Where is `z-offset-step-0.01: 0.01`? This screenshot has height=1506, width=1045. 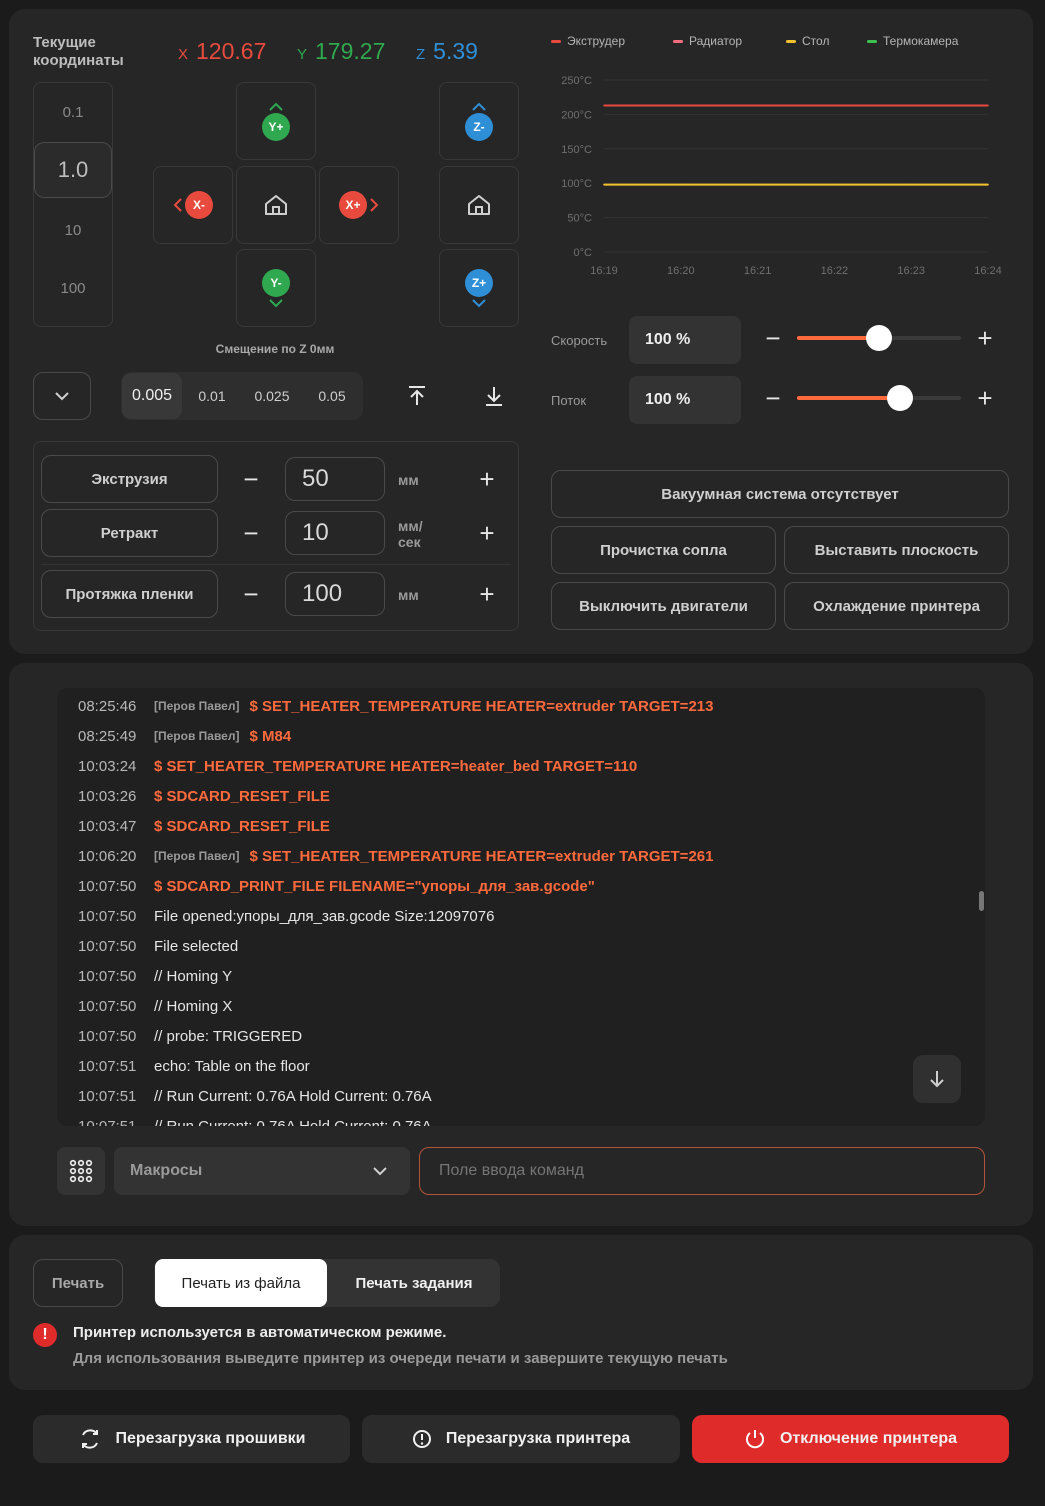 z-offset-step-0.01: 0.01 is located at coordinates (212, 396).